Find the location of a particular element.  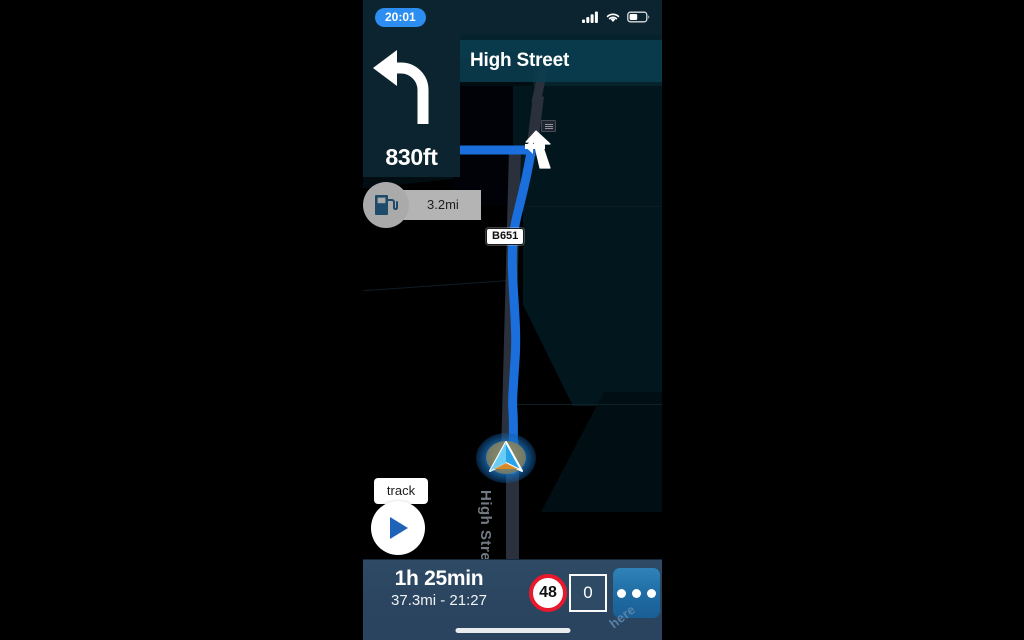

status-clock: 20:01 is located at coordinates (400, 17).